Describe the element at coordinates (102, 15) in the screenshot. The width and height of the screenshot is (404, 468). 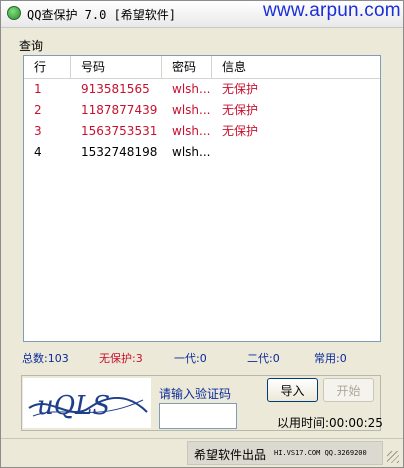
I see `window-title: QQ查保护 7.0 [希望软件]` at that location.